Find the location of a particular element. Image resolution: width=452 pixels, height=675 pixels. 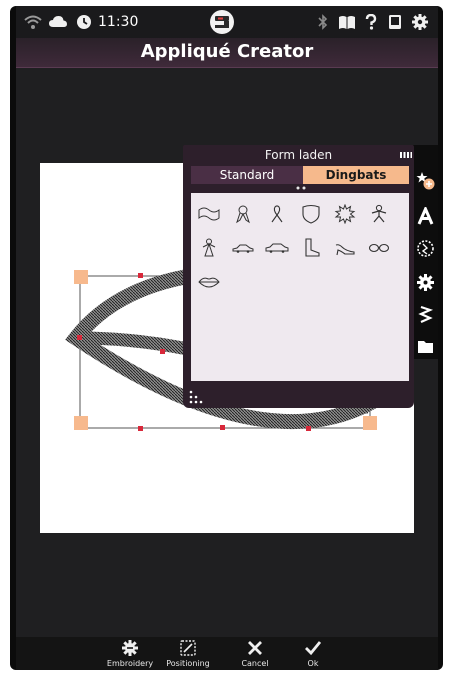

bluetooth-icon is located at coordinates (323, 22).